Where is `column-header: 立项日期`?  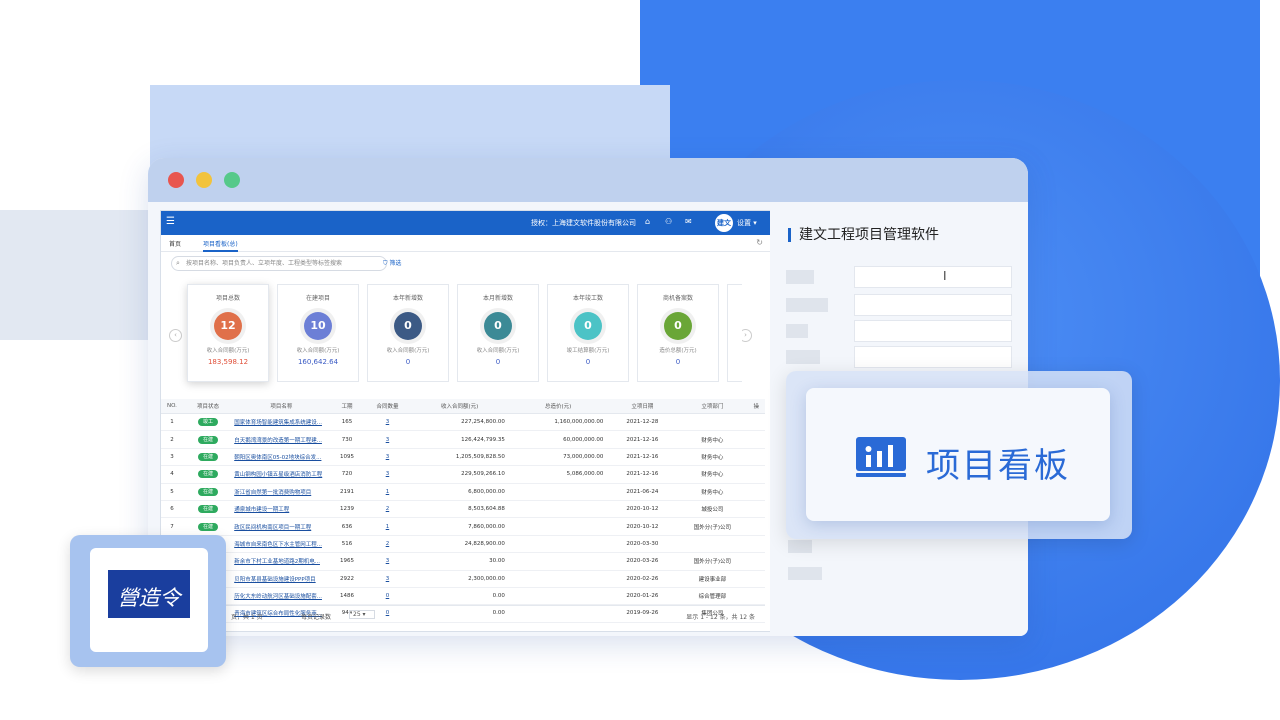 column-header: 立项日期 is located at coordinates (642, 406).